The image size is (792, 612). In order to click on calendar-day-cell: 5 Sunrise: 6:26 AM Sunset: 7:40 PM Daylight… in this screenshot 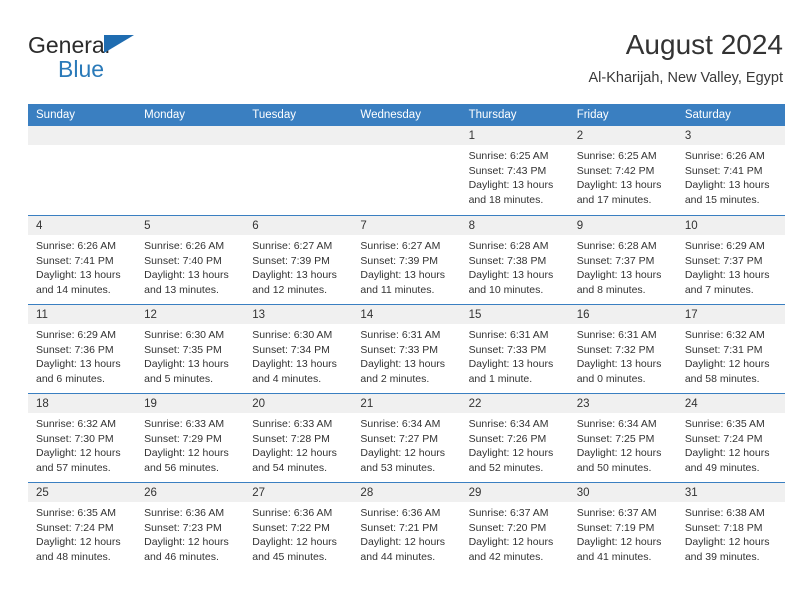, I will do `click(190, 260)`.